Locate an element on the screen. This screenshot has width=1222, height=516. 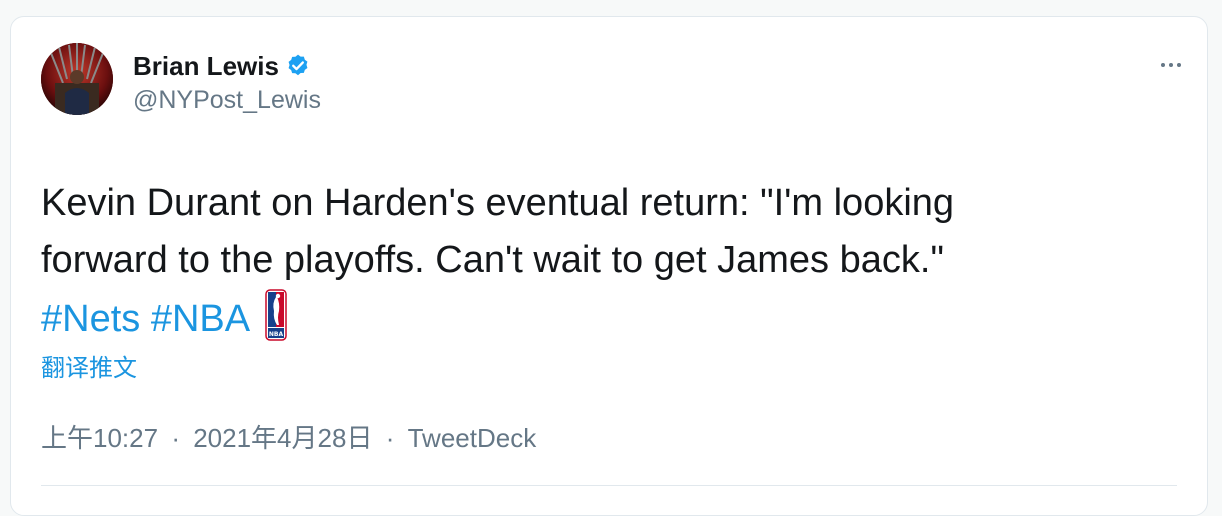
svg-text: NBA is located at coordinates (275, 334).